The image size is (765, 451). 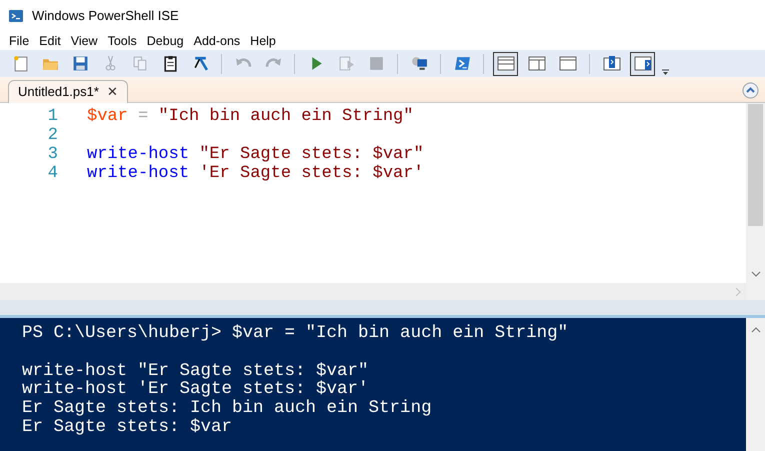 I want to click on code-line: write-host 'Er Sagte stets: $var', so click(x=255, y=173).